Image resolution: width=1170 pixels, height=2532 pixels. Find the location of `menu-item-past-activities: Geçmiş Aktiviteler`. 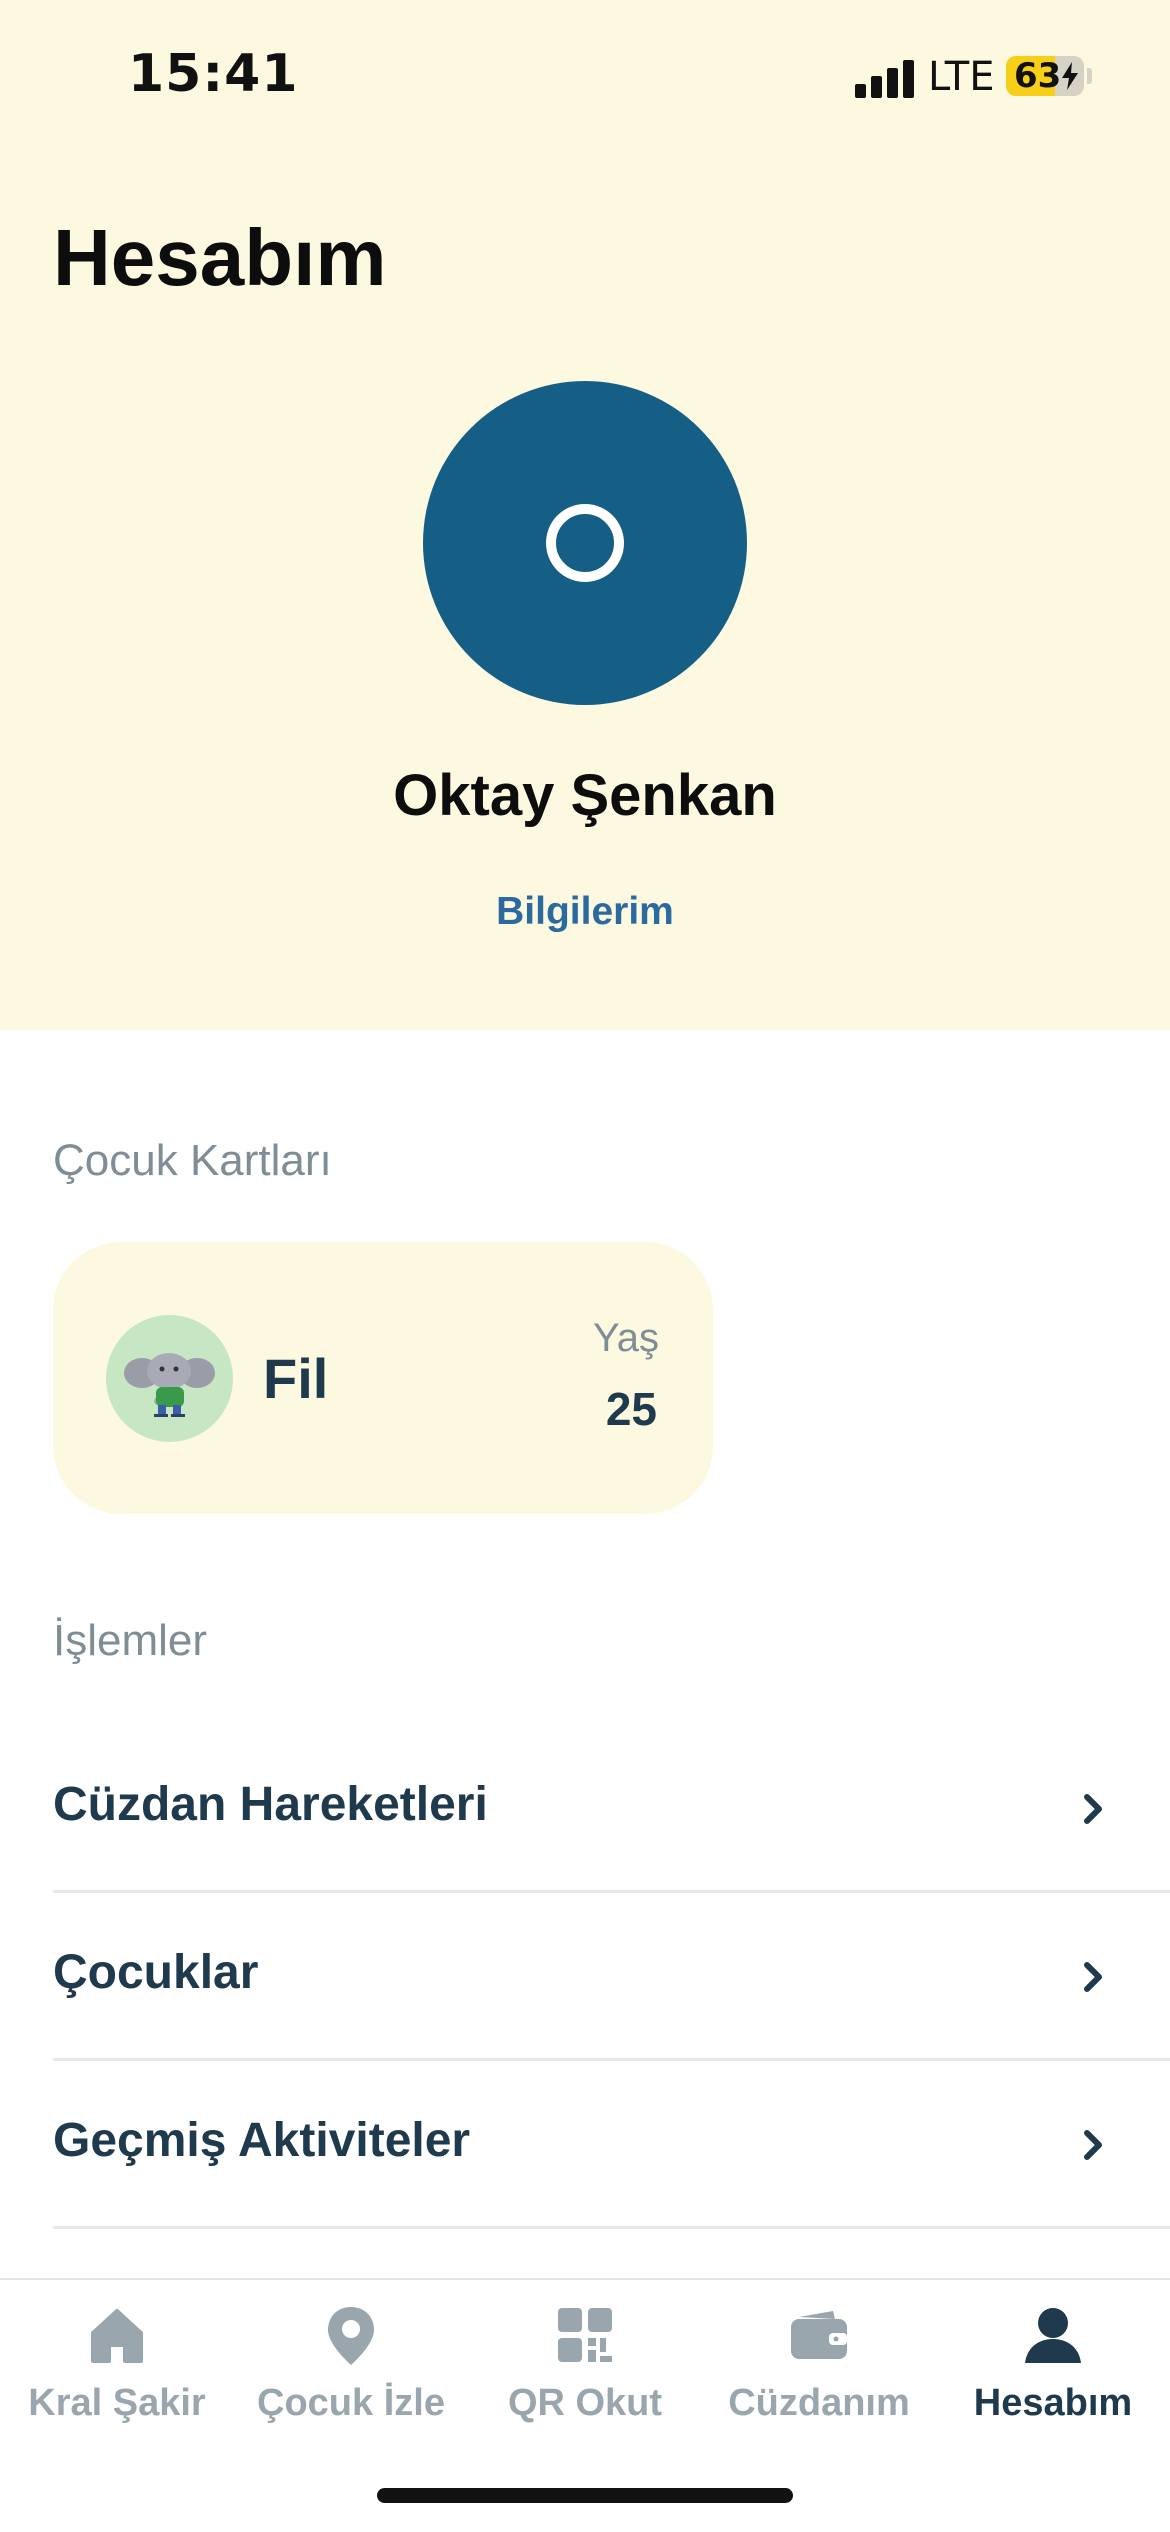

menu-item-past-activities: Geçmiş Aktiviteler is located at coordinates (611, 2145).